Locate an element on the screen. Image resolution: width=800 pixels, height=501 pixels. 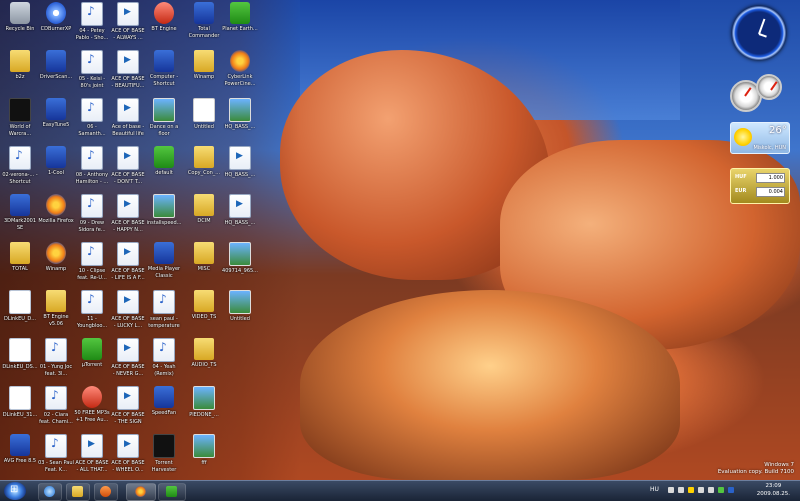
desktop-icon: BT Engine v5.06 is located at coordinates (56, 309).